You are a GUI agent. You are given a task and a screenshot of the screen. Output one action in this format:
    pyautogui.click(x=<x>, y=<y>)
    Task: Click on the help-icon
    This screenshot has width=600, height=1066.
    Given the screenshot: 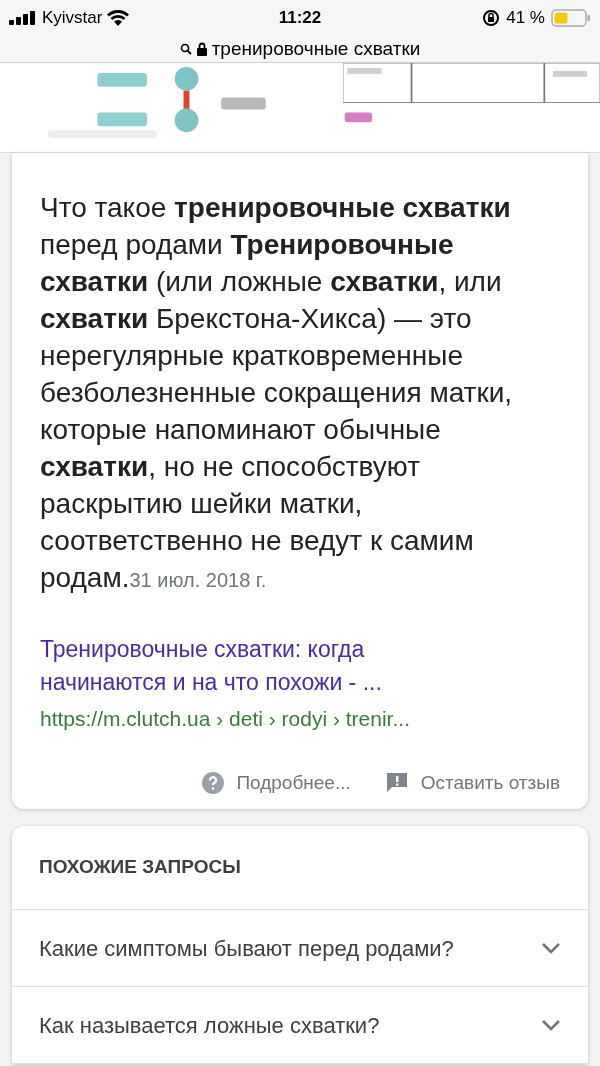 What is the action you would take?
    pyautogui.click(x=213, y=782)
    